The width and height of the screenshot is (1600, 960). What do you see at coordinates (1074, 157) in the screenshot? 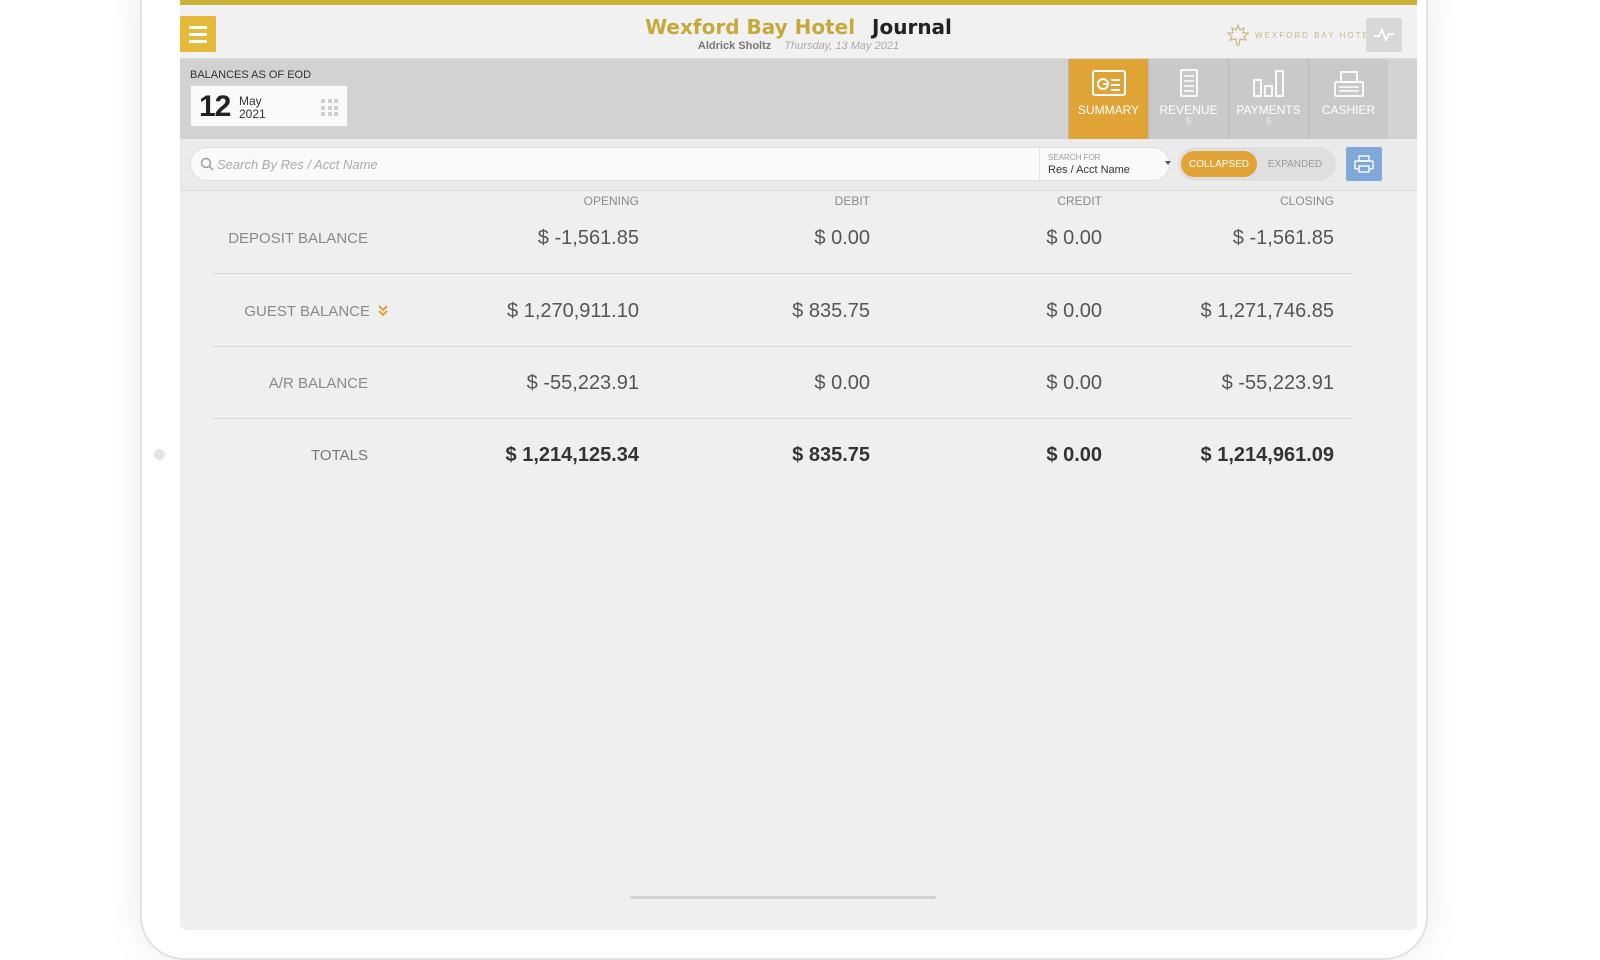
I see `search-for-label: SEARCH FOR` at bounding box center [1074, 157].